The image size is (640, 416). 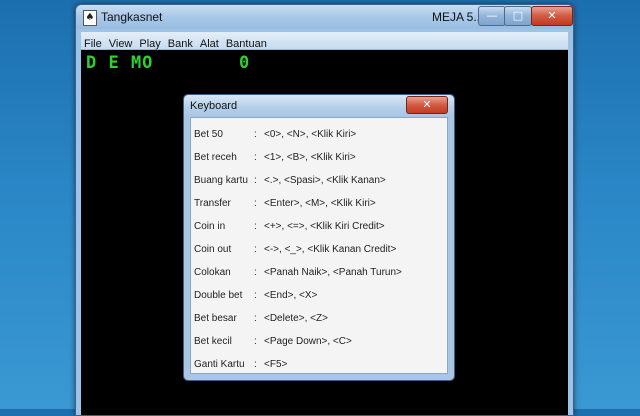 What do you see at coordinates (210, 43) in the screenshot?
I see `menu-alat: Alat` at bounding box center [210, 43].